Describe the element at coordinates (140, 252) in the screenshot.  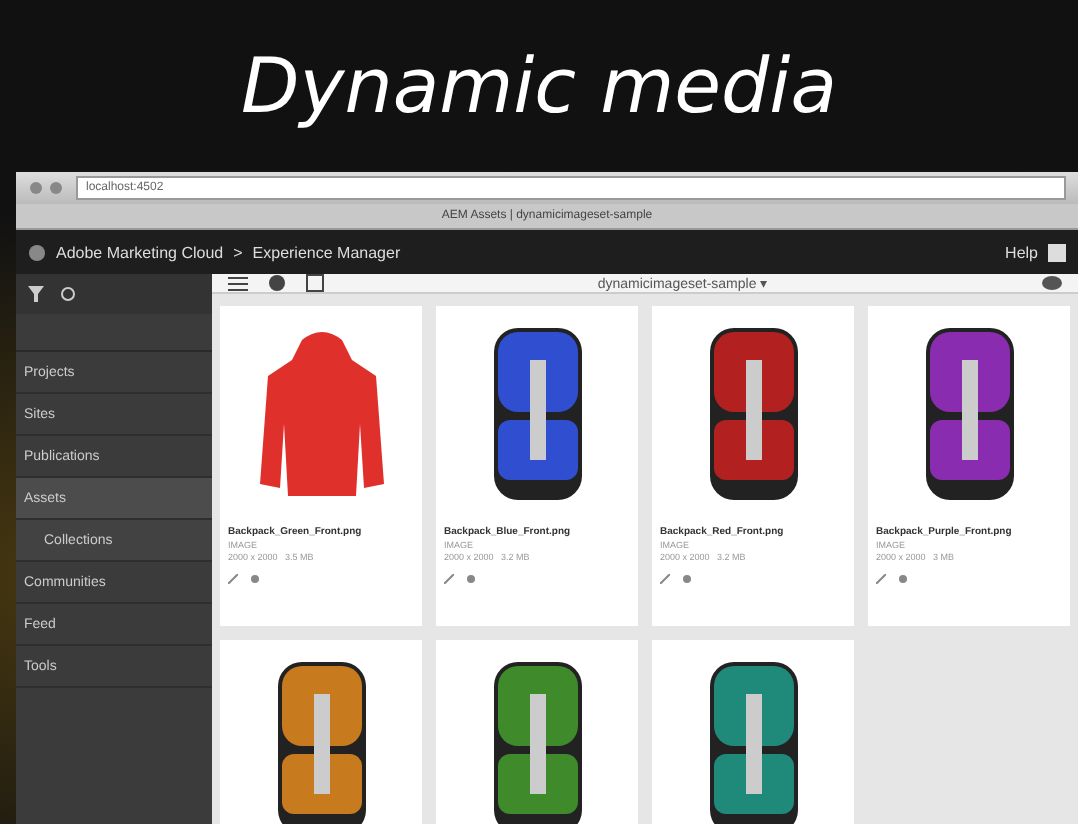
I see `brand-label: Adobe Marketing Cloud` at that location.